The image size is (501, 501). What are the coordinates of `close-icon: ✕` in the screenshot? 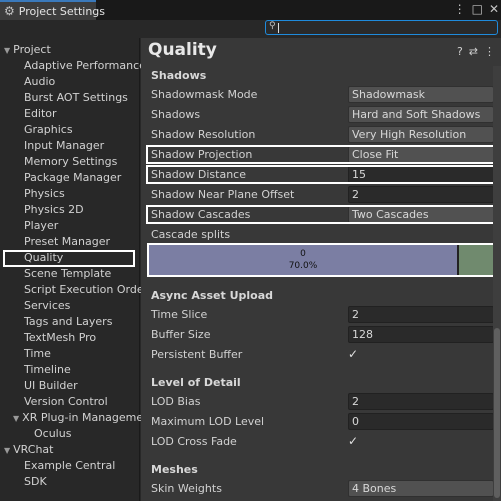 It's located at (494, 9).